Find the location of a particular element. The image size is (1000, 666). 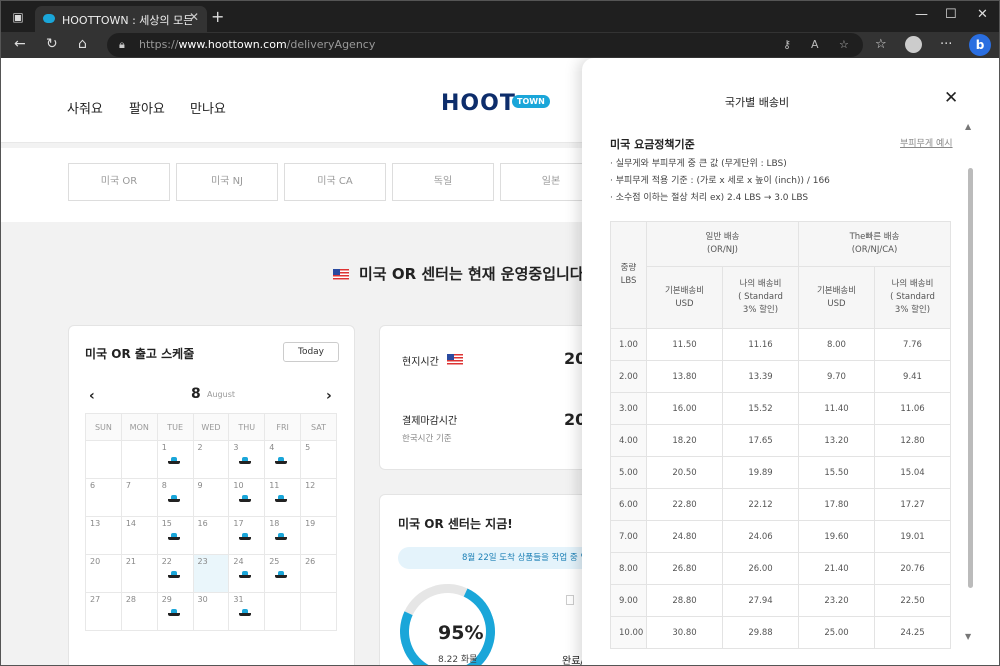

calendar-day: 1 is located at coordinates (175, 459).